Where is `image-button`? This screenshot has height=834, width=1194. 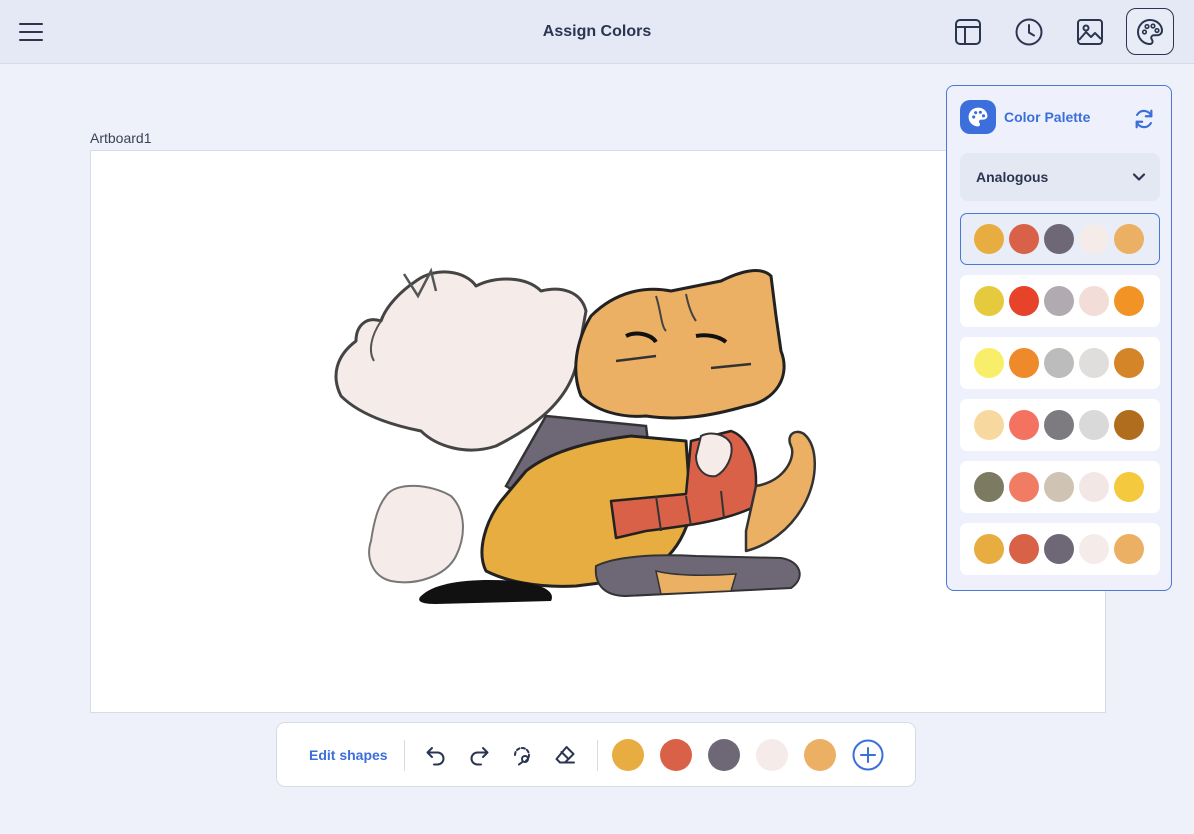
image-button is located at coordinates (1090, 32).